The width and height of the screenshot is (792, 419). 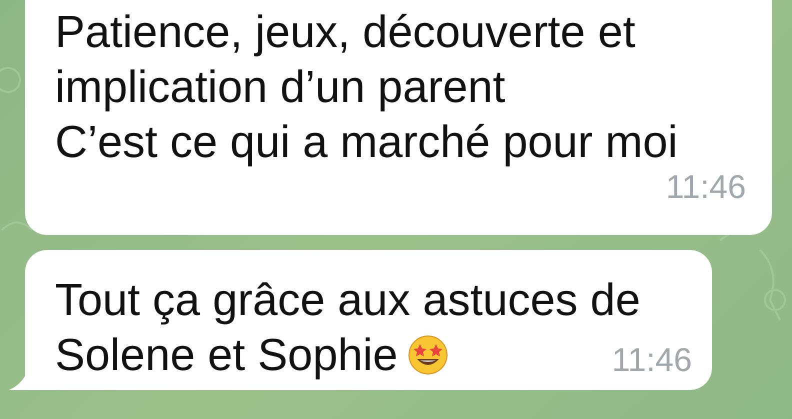 I want to click on message-text: C’est ce qui a marché pour moi, so click(x=366, y=142).